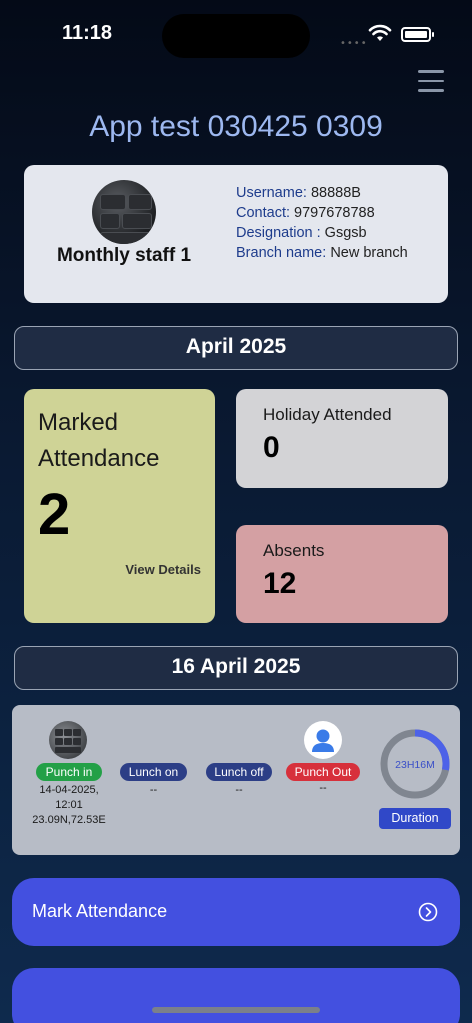 Image resolution: width=472 pixels, height=1023 pixels. Describe the element at coordinates (69, 790) in the screenshot. I see `punch-in-date: 14-04-2025,` at that location.